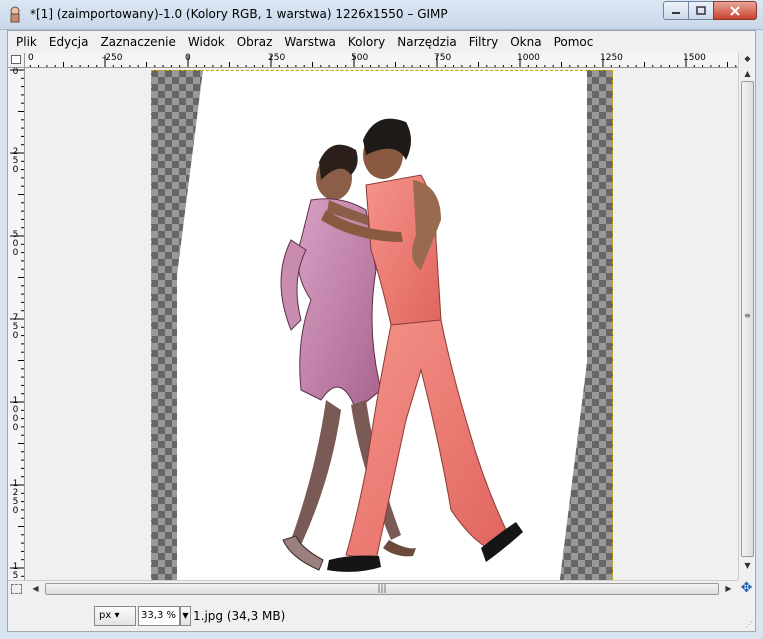 The width and height of the screenshot is (763, 639). What do you see at coordinates (206, 42) in the screenshot?
I see `menu-widok: Widok` at bounding box center [206, 42].